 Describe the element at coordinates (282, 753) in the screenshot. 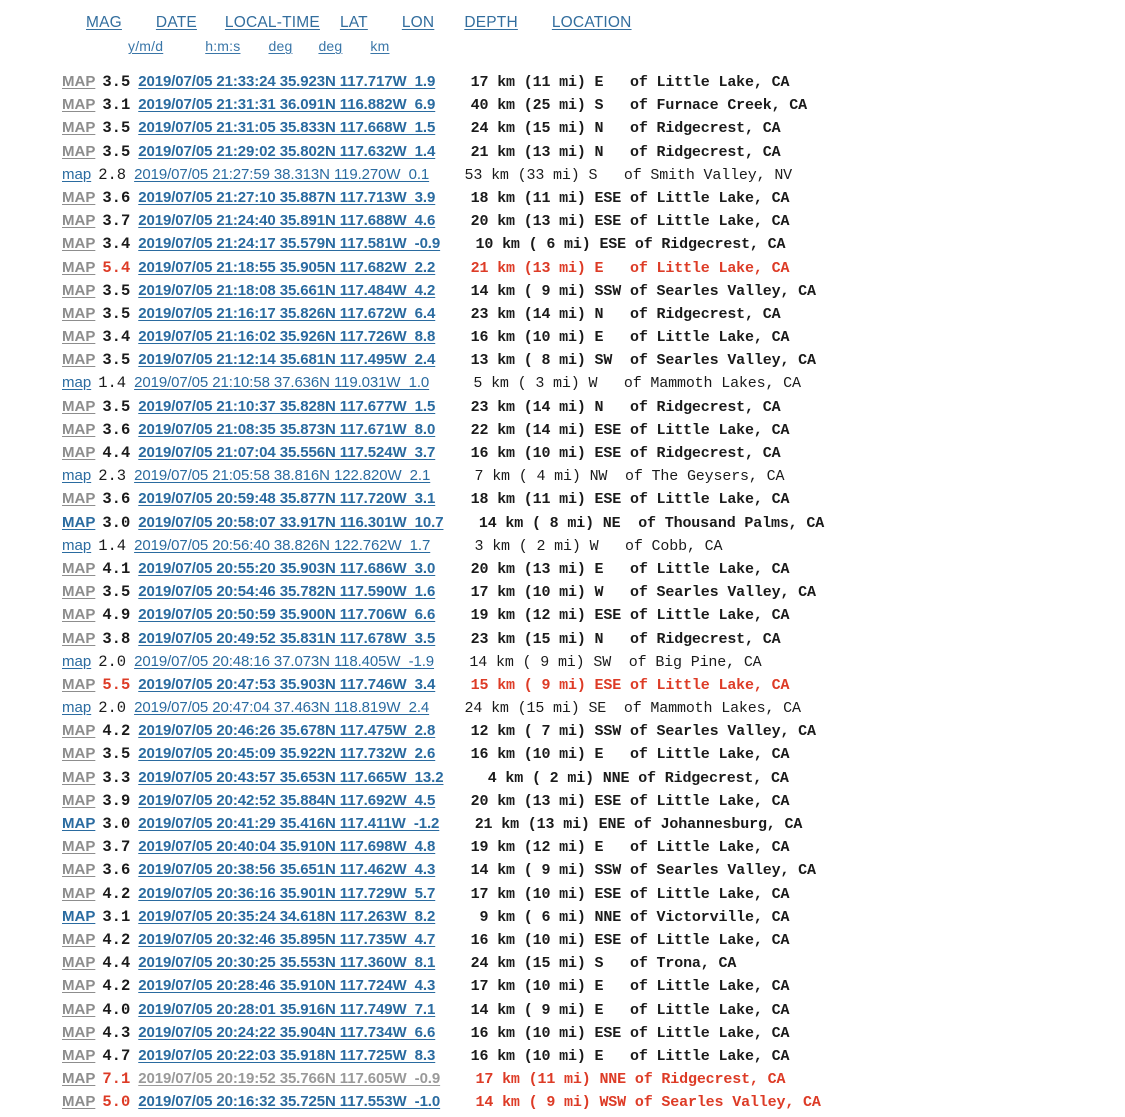

I see `event-detail-link: 2019/07/05 20:45:09 35.922N 117.732W 2.6` at that location.